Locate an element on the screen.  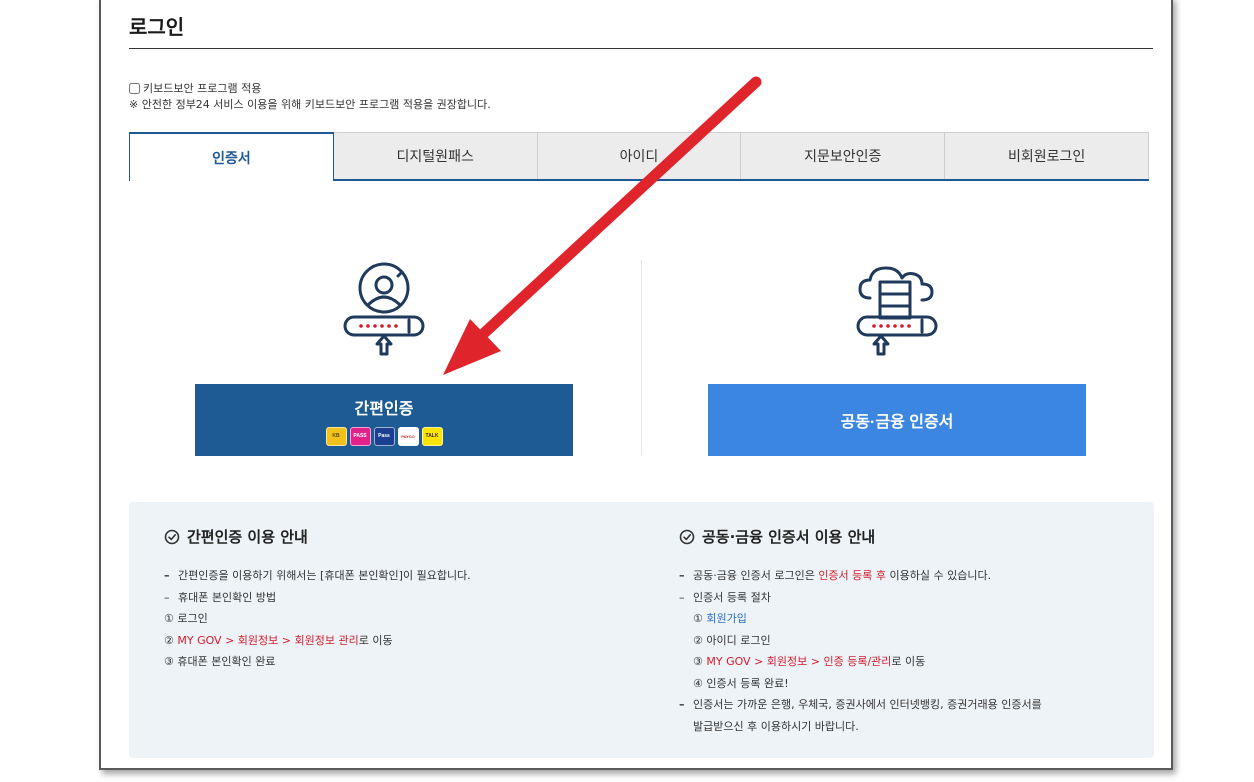
page-title: 로그인 is located at coordinates (157, 27).